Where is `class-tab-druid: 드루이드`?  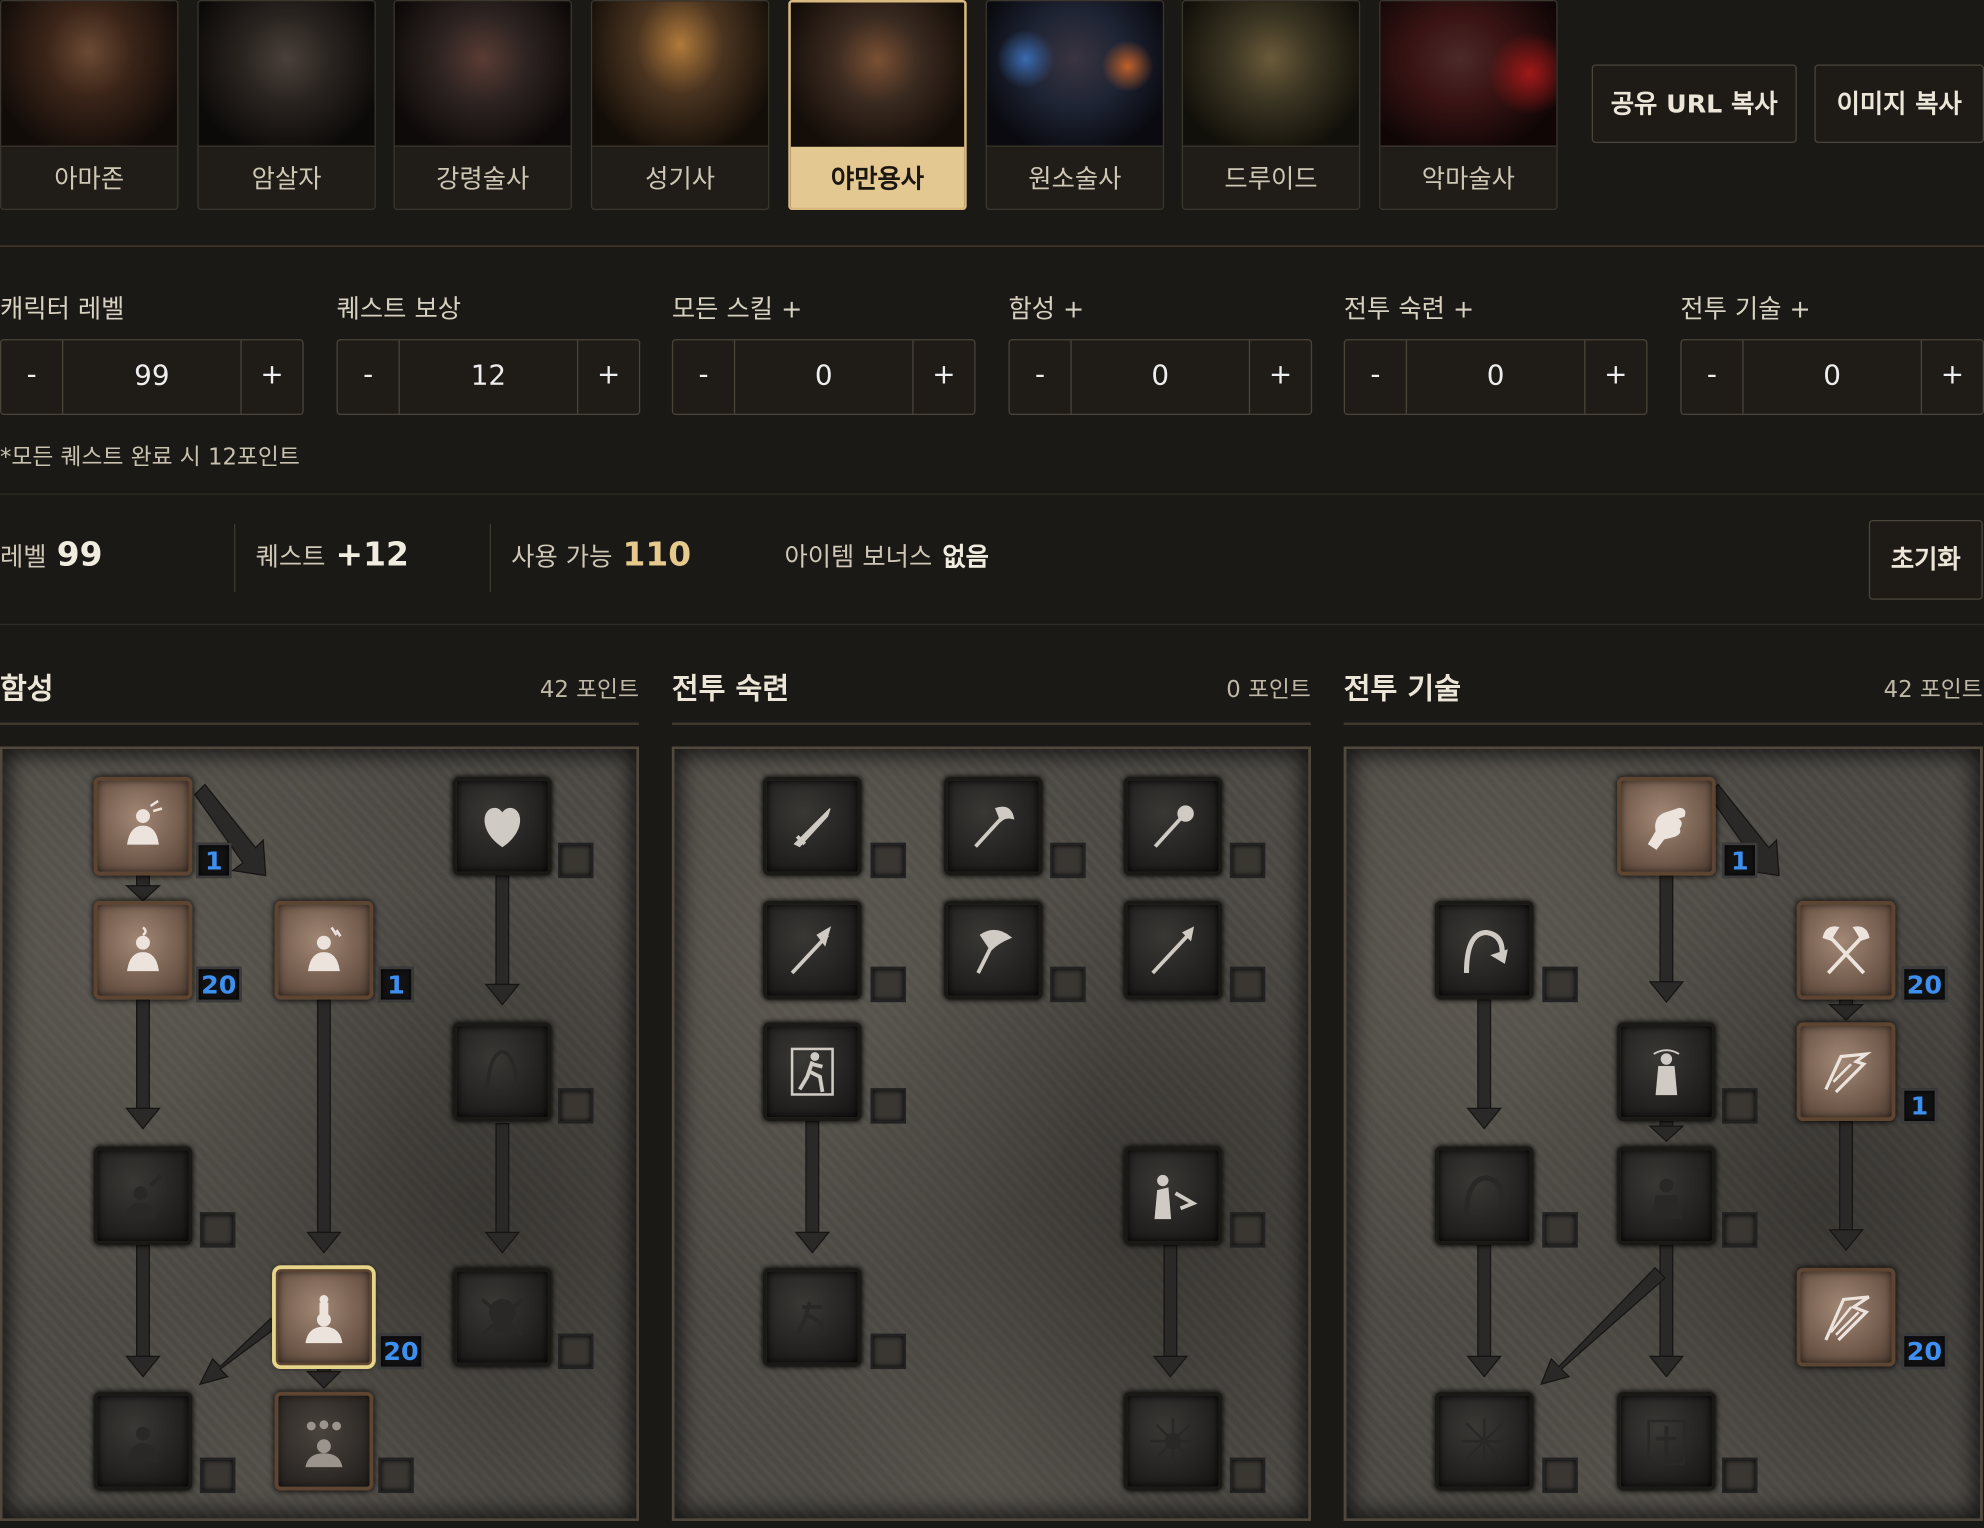
class-tab-druid: 드루이드 is located at coordinates (1271, 105).